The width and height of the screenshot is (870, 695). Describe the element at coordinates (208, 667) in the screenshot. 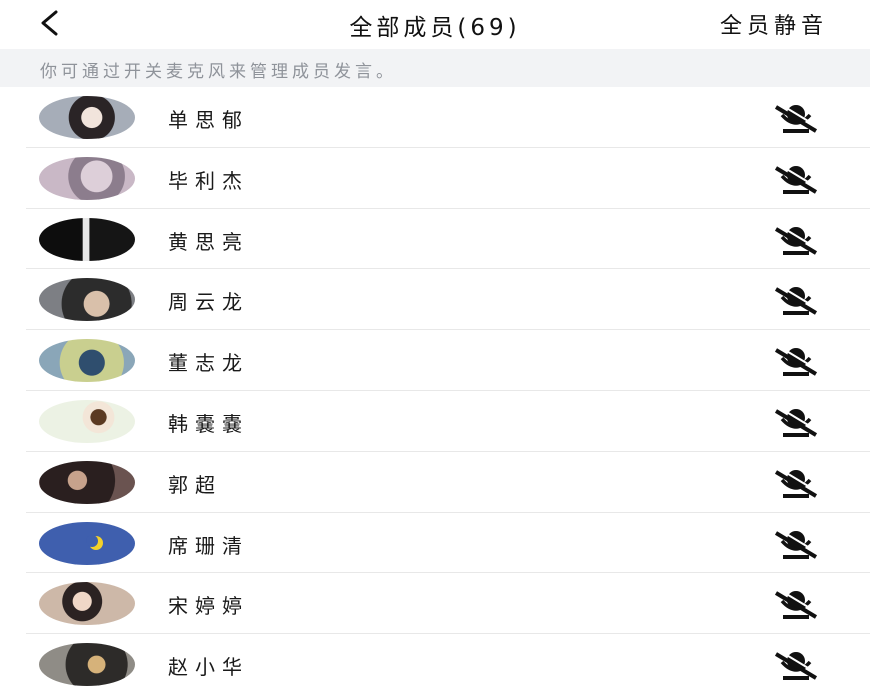

I see `member-name: 赵小华` at that location.